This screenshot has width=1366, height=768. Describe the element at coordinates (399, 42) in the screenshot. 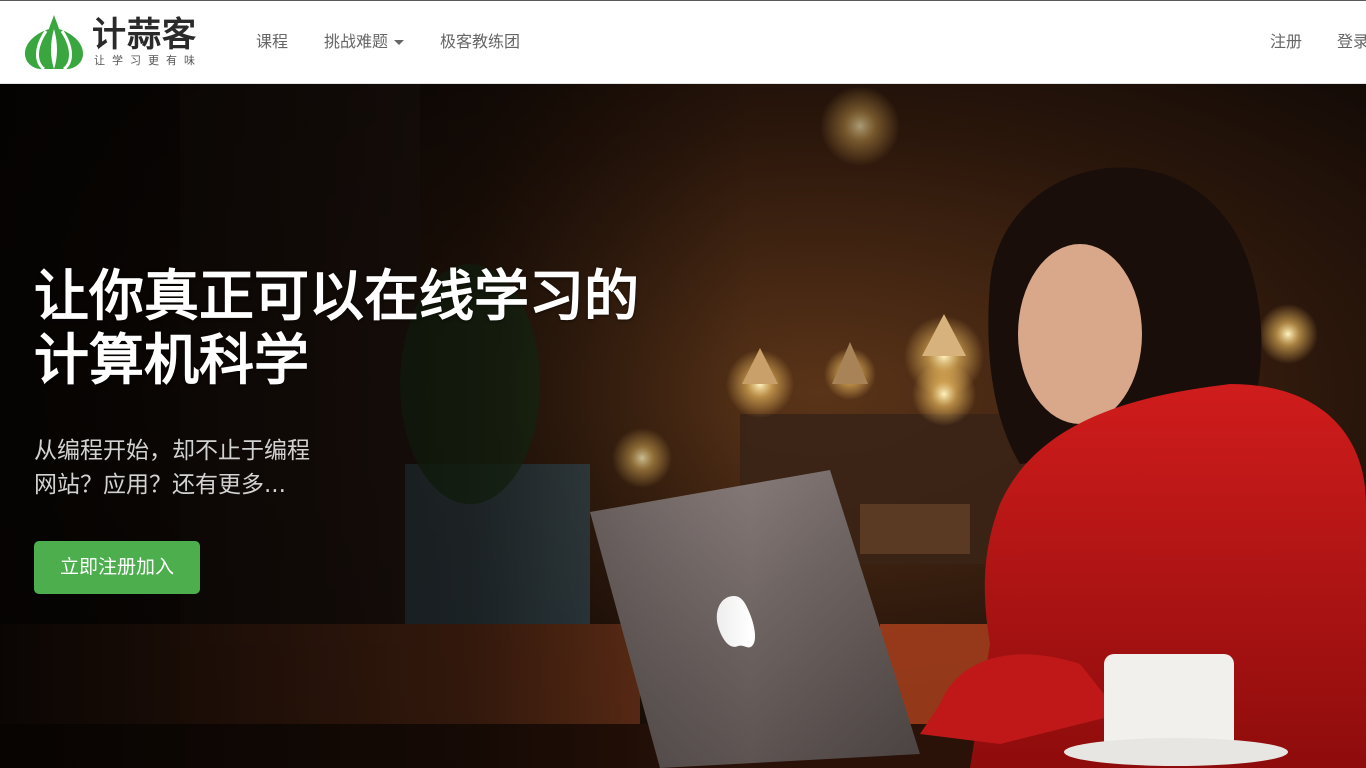

I see `caret-down-icon` at that location.